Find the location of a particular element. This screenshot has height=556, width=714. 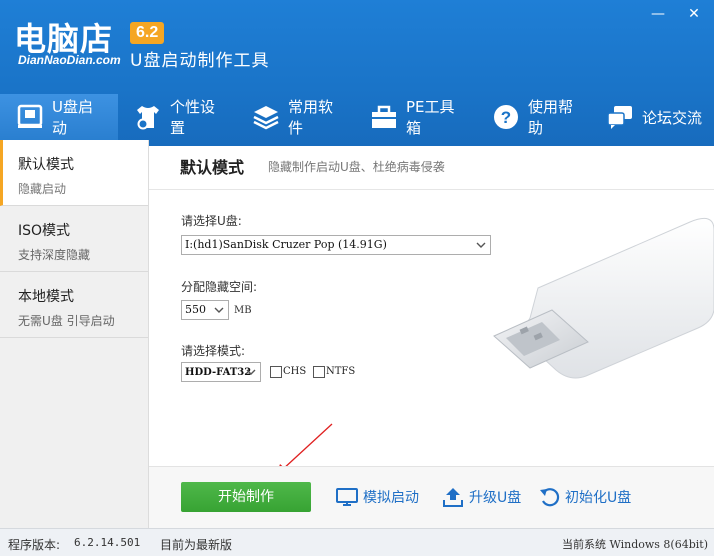

system-label: 当前系统 is located at coordinates (584, 544).